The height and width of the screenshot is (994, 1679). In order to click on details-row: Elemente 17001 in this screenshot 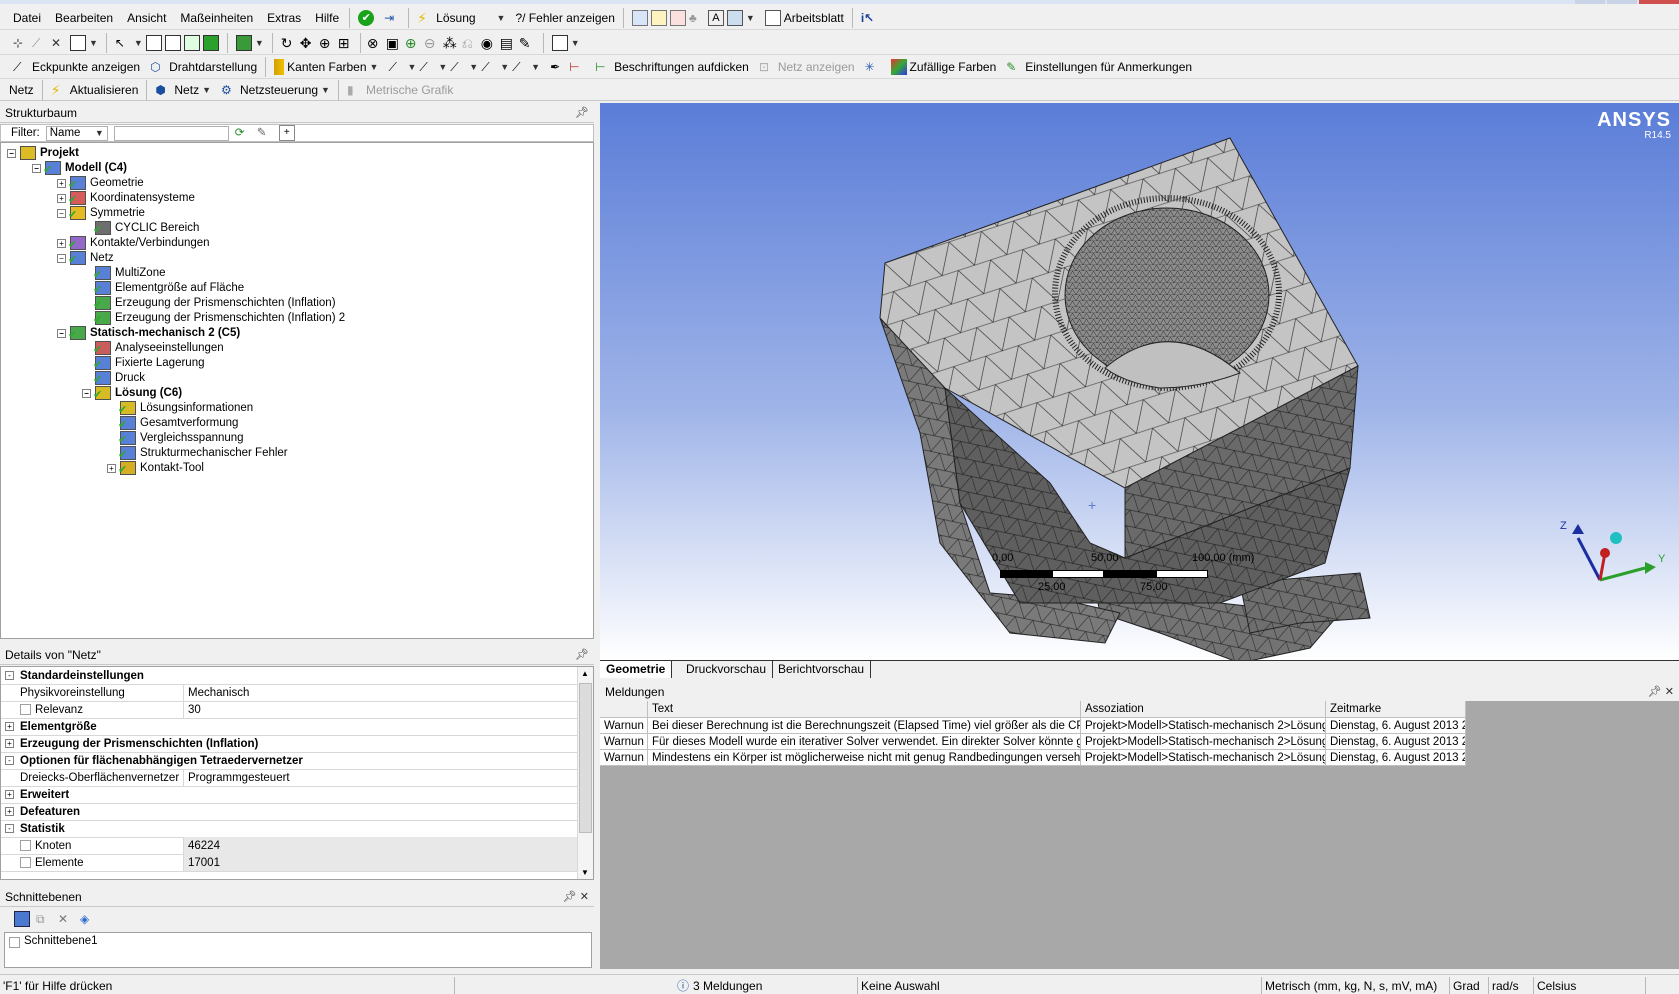, I will do `click(289, 862)`.